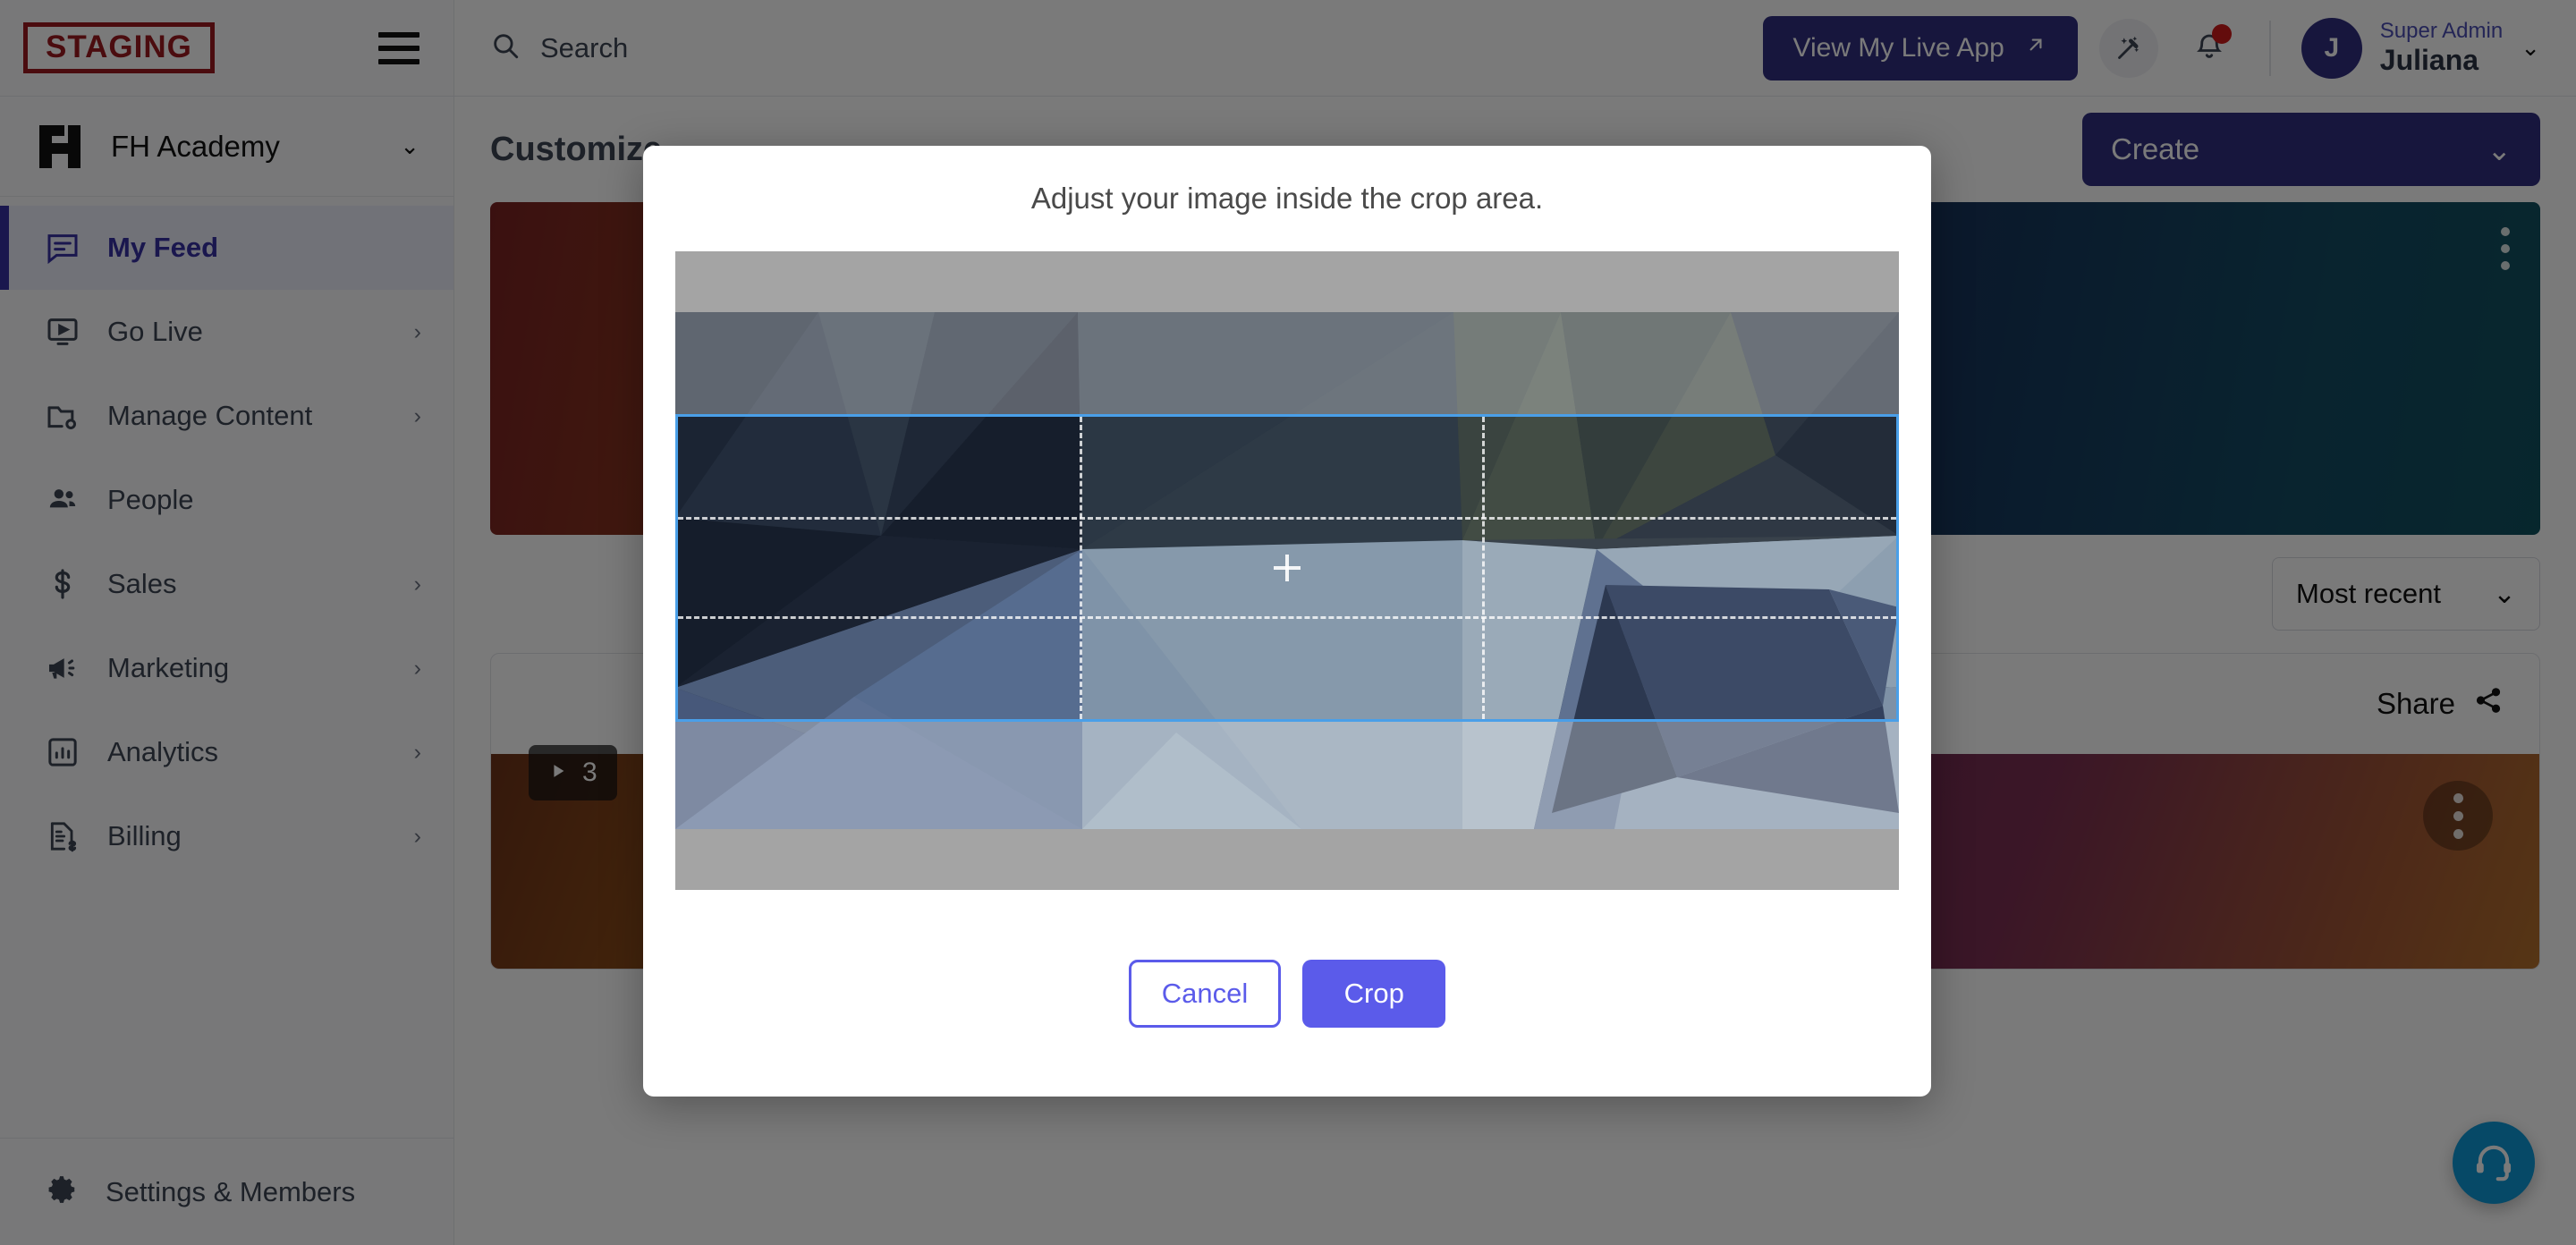 The image size is (2576, 1245). I want to click on modal-title: Adjust your image inside the crop area., so click(1287, 198).